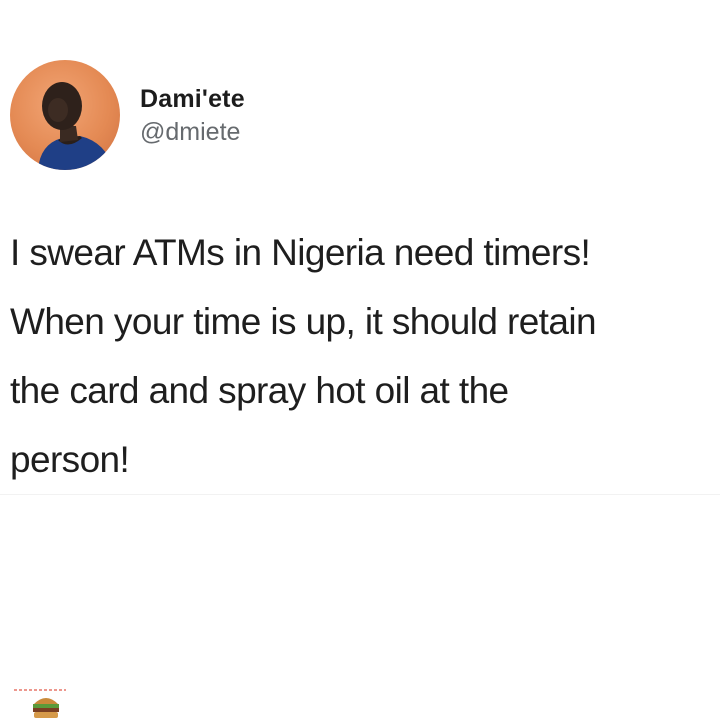 The width and height of the screenshot is (720, 720). Describe the element at coordinates (76, 126) in the screenshot. I see `profile-photo-icon` at that location.